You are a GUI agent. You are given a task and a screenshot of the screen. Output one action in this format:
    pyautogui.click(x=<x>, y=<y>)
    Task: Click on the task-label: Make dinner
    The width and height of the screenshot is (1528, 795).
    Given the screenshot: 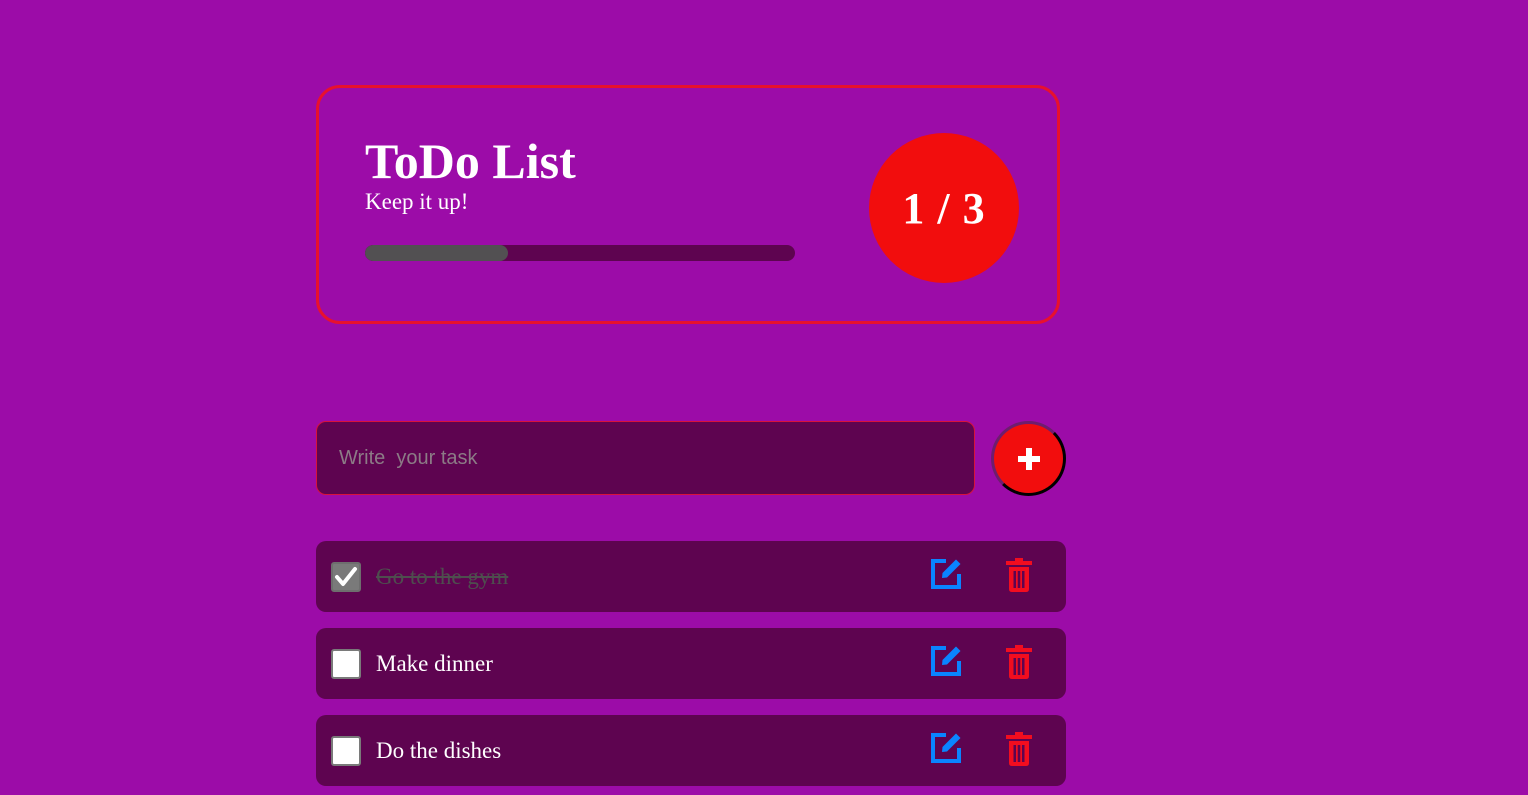 What is the action you would take?
    pyautogui.click(x=434, y=663)
    